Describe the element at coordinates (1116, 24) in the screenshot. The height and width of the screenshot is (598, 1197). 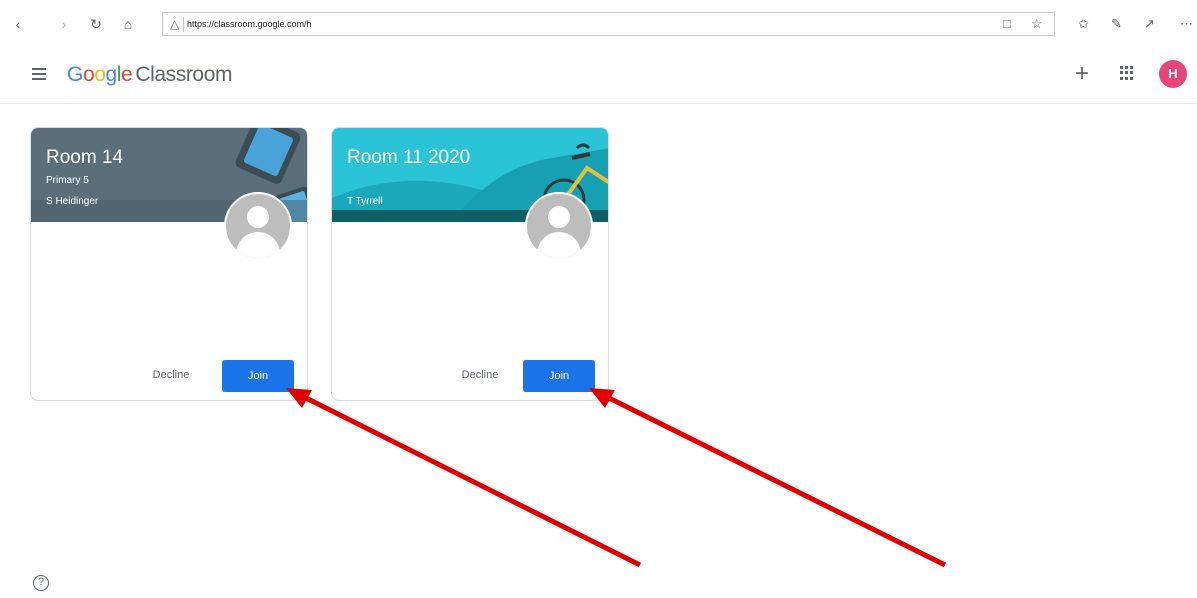
I see `pen-icon: ✎` at that location.